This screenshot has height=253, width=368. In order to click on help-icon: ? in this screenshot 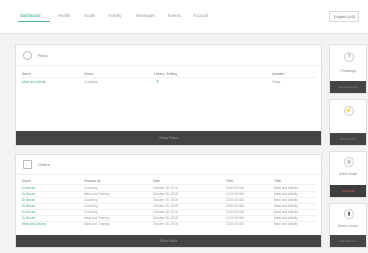, I will do `click(349, 57)`.